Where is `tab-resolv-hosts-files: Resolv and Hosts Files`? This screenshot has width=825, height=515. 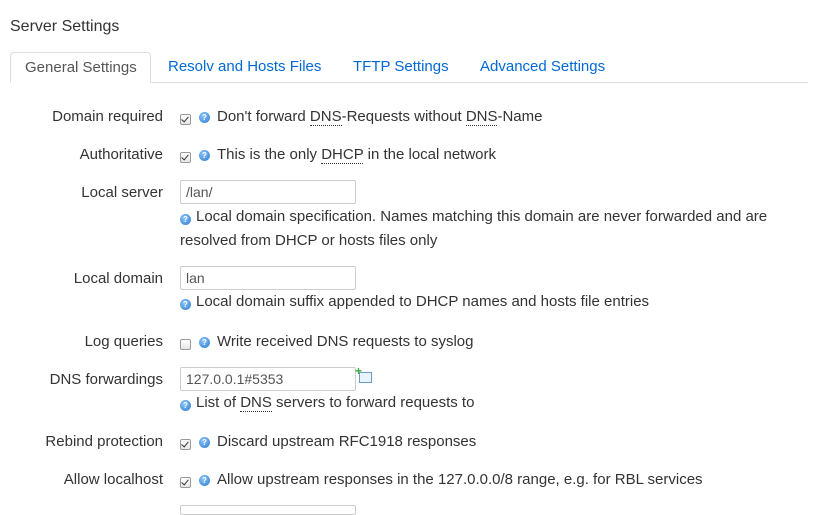
tab-resolv-hosts-files: Resolv and Hosts Files is located at coordinates (244, 67).